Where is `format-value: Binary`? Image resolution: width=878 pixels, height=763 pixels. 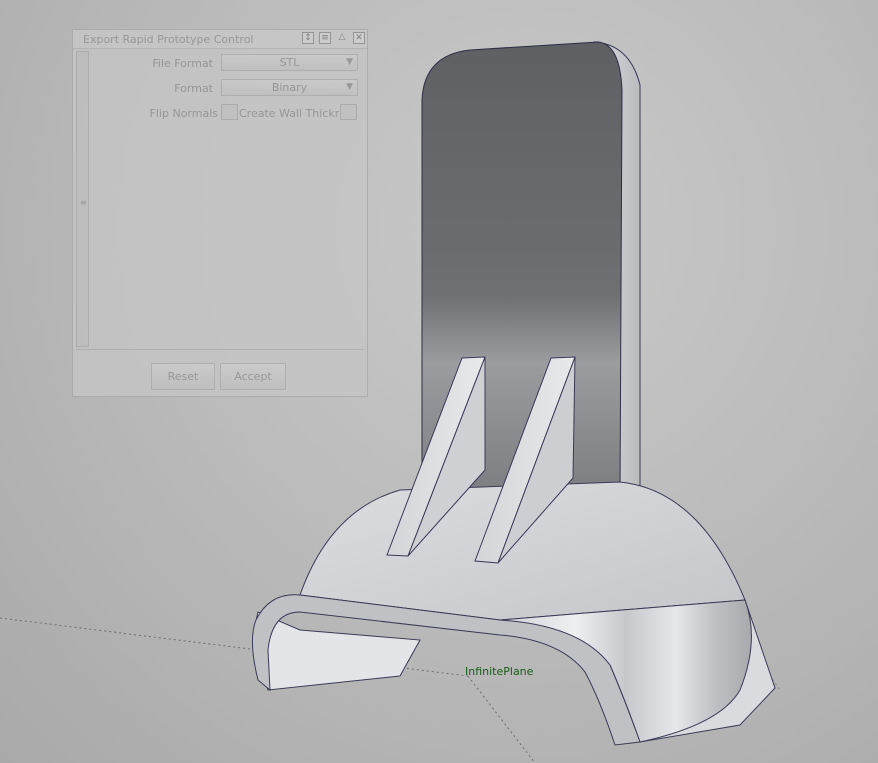 format-value: Binary is located at coordinates (289, 87).